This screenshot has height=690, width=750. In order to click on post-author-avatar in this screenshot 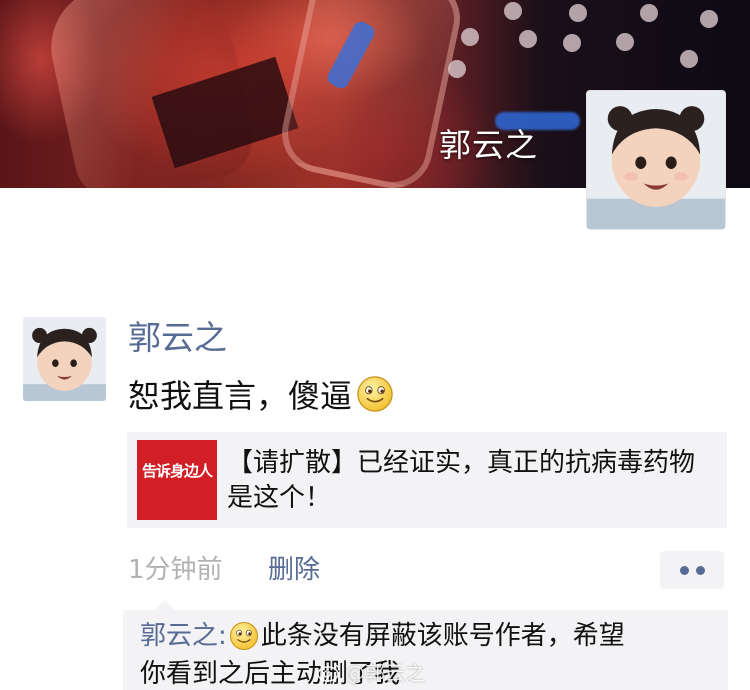, I will do `click(64, 359)`.